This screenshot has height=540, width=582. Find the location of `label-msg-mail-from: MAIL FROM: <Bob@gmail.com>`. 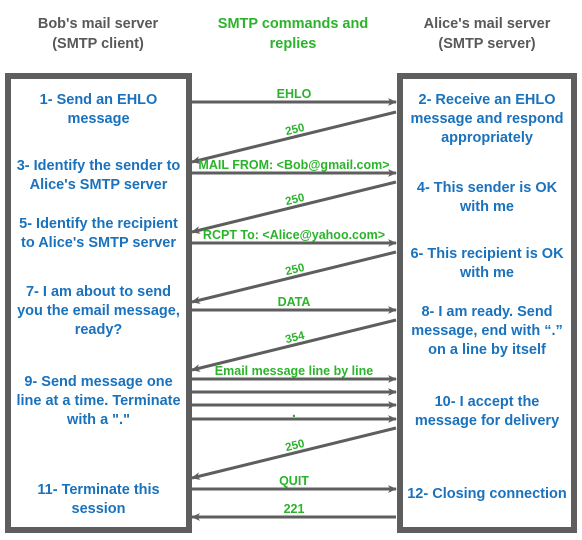

label-msg-mail-from: MAIL FROM: <Bob@gmail.com> is located at coordinates (294, 165).